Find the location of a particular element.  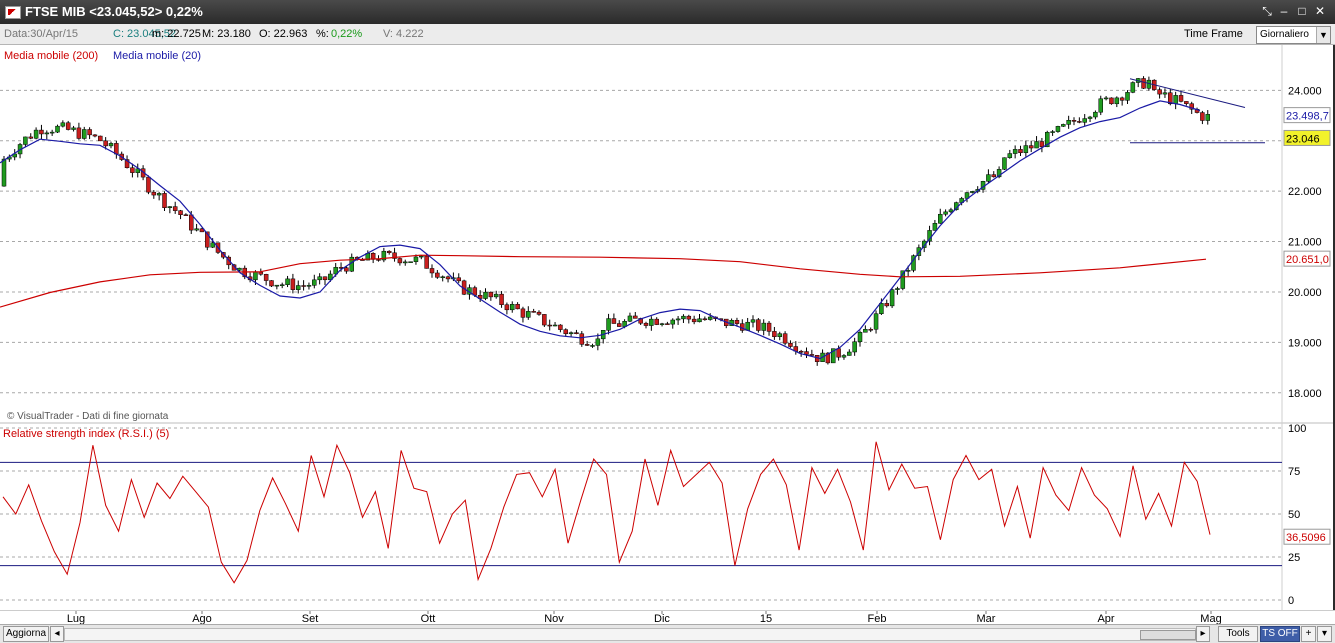

quote-date: Data:30/Apr/15 is located at coordinates (41, 34).